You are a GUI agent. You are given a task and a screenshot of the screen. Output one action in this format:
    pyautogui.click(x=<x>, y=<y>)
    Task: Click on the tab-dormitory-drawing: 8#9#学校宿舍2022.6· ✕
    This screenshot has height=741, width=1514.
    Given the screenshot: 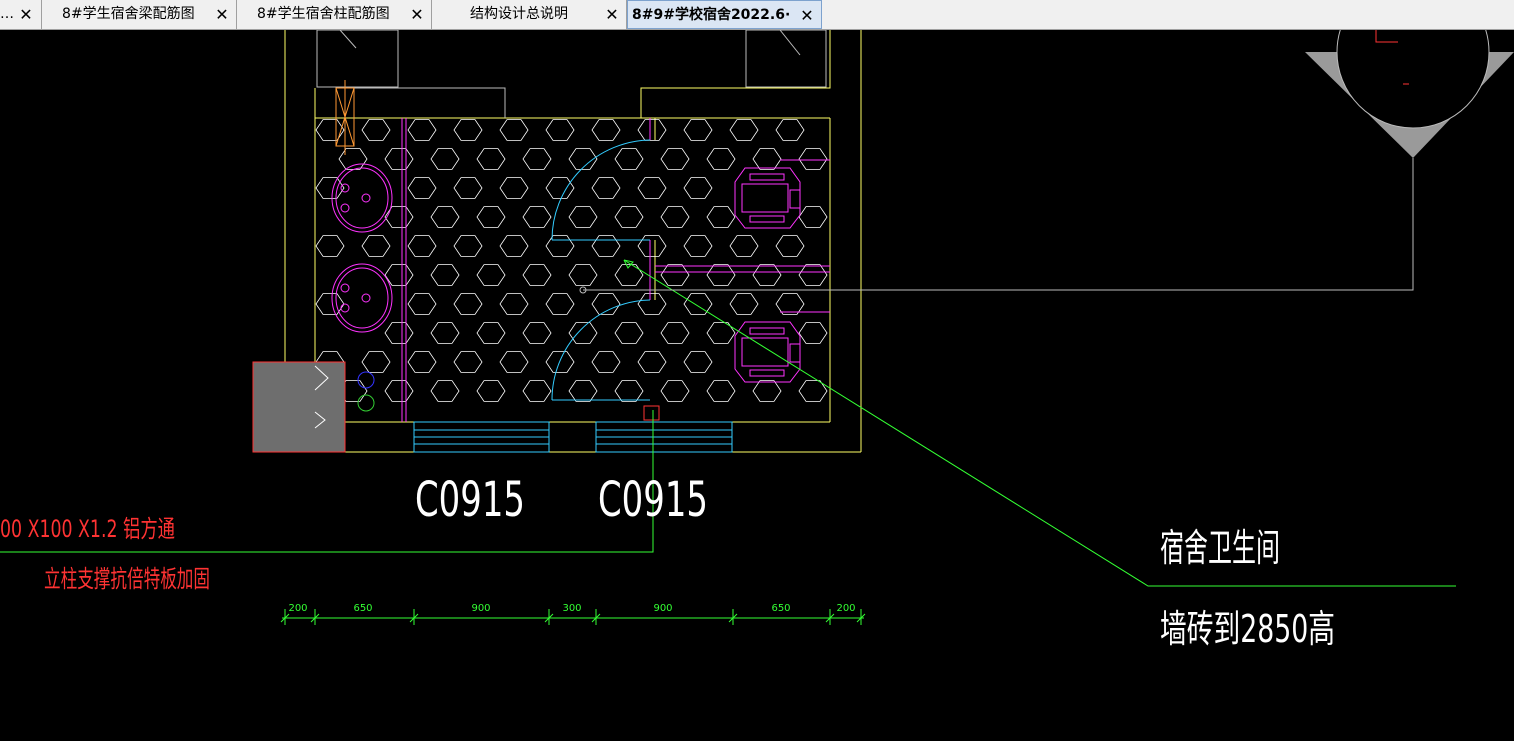 What is the action you would take?
    pyautogui.click(x=724, y=14)
    